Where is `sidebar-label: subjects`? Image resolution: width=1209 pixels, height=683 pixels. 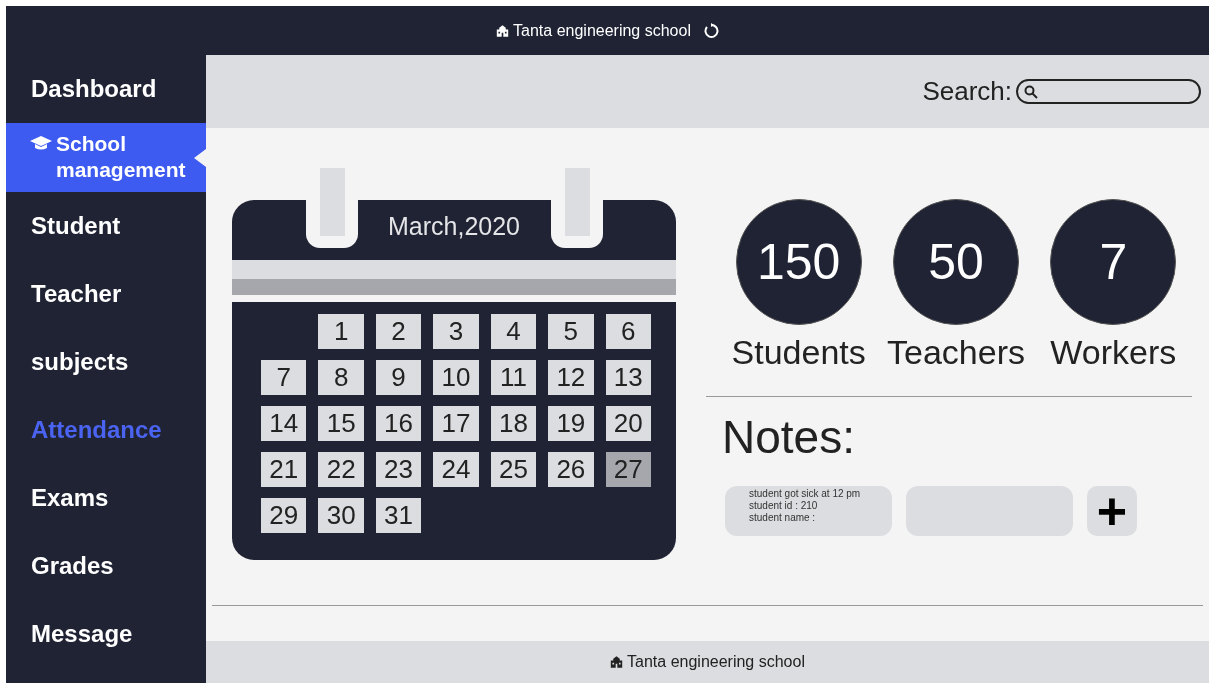 sidebar-label: subjects is located at coordinates (80, 362).